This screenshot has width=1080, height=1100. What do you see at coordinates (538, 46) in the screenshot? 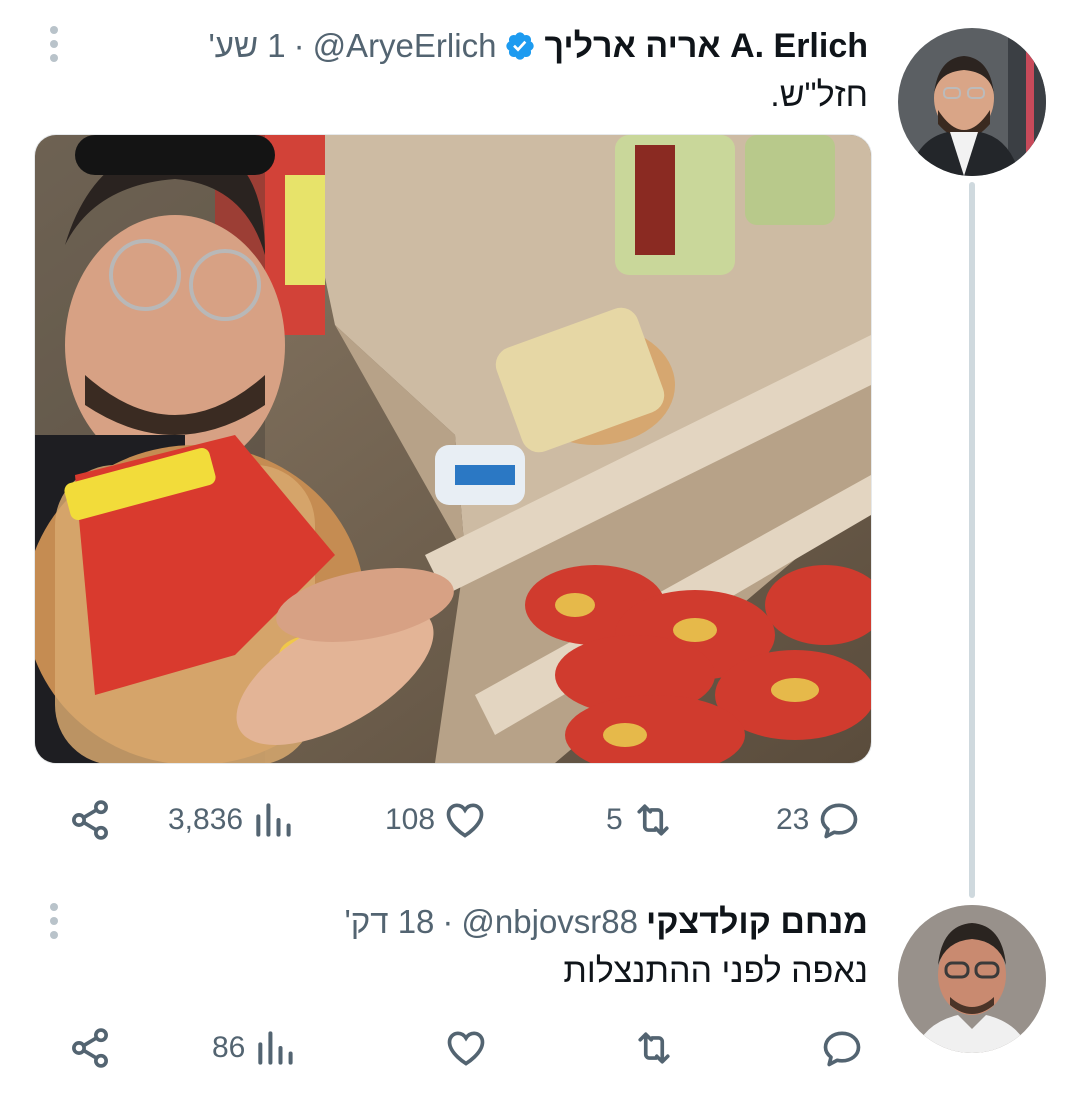
I see `tweet-header: אריה ארליך A. Erlich @AryeErlich · 1 שע'` at bounding box center [538, 46].